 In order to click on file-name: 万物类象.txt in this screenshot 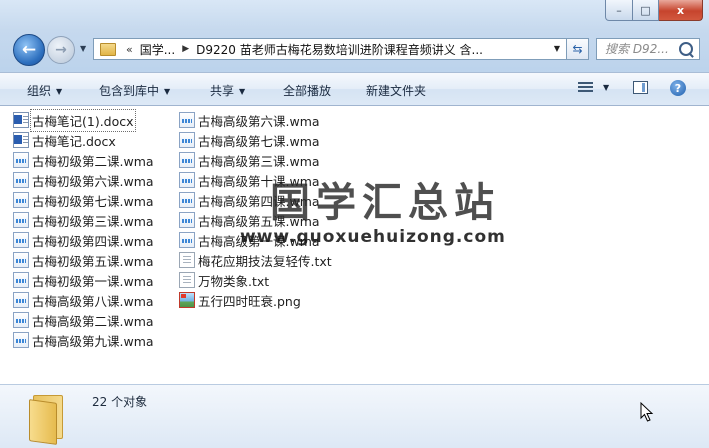, I will do `click(234, 281)`.